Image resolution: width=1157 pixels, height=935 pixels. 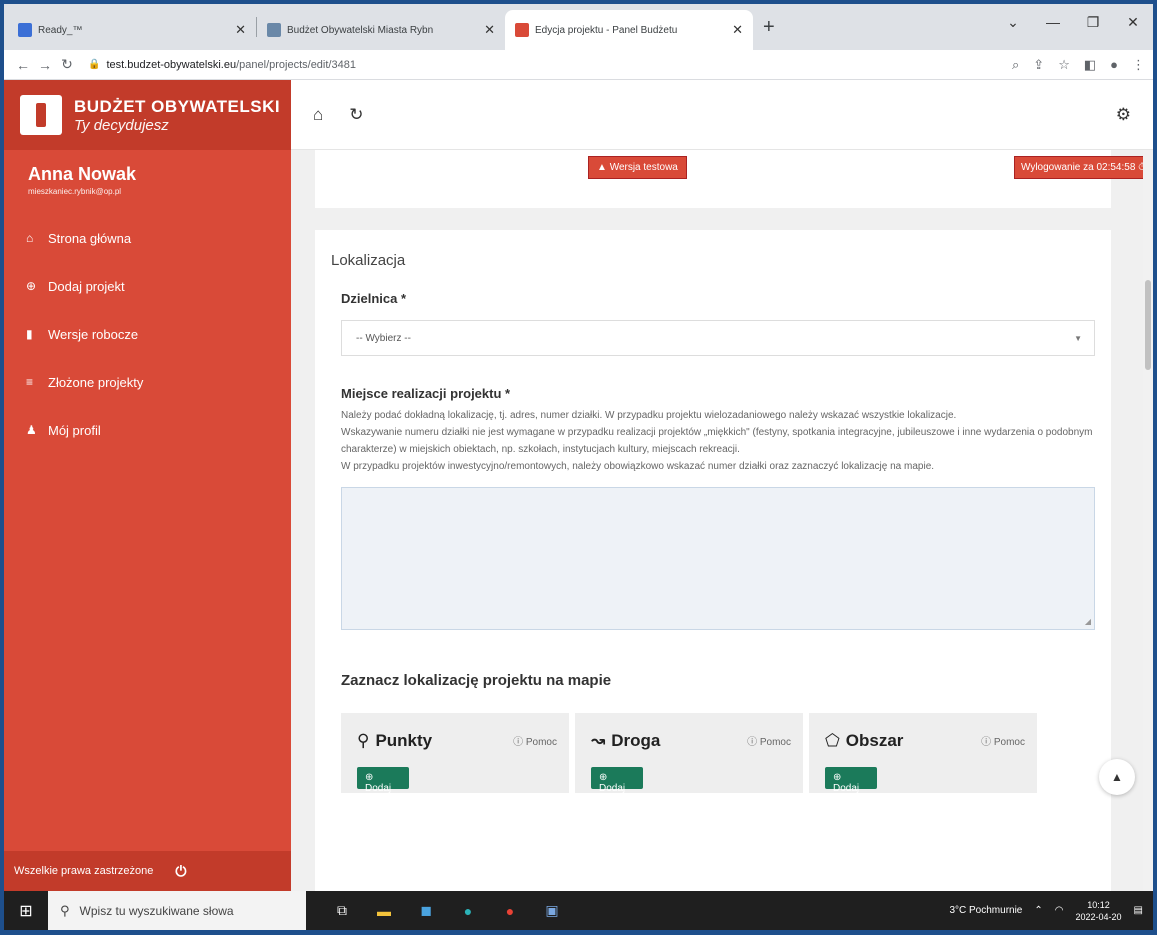 I want to click on district-select: -- Wybierz -- ▼, so click(x=718, y=338).